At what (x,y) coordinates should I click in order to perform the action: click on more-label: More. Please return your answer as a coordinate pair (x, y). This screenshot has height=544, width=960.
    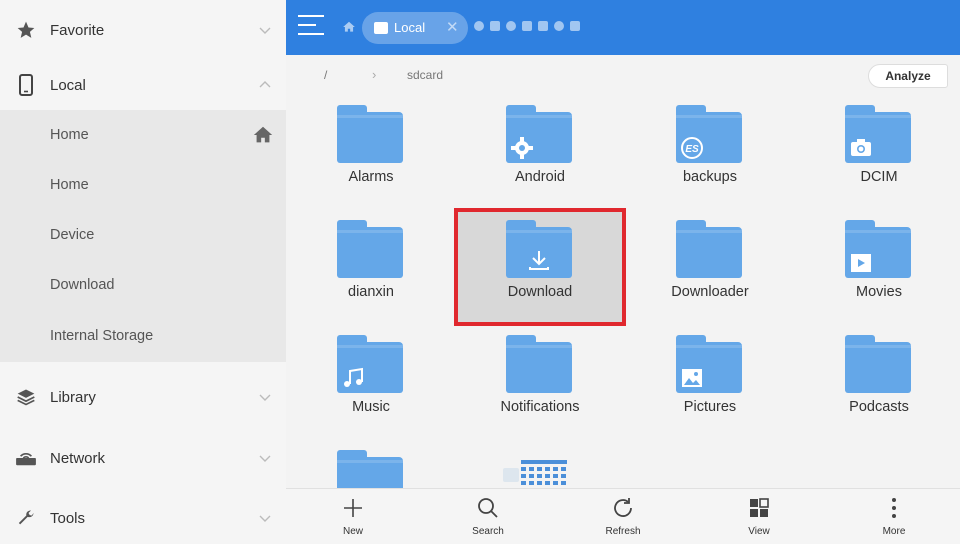
    Looking at the image, I should click on (894, 531).